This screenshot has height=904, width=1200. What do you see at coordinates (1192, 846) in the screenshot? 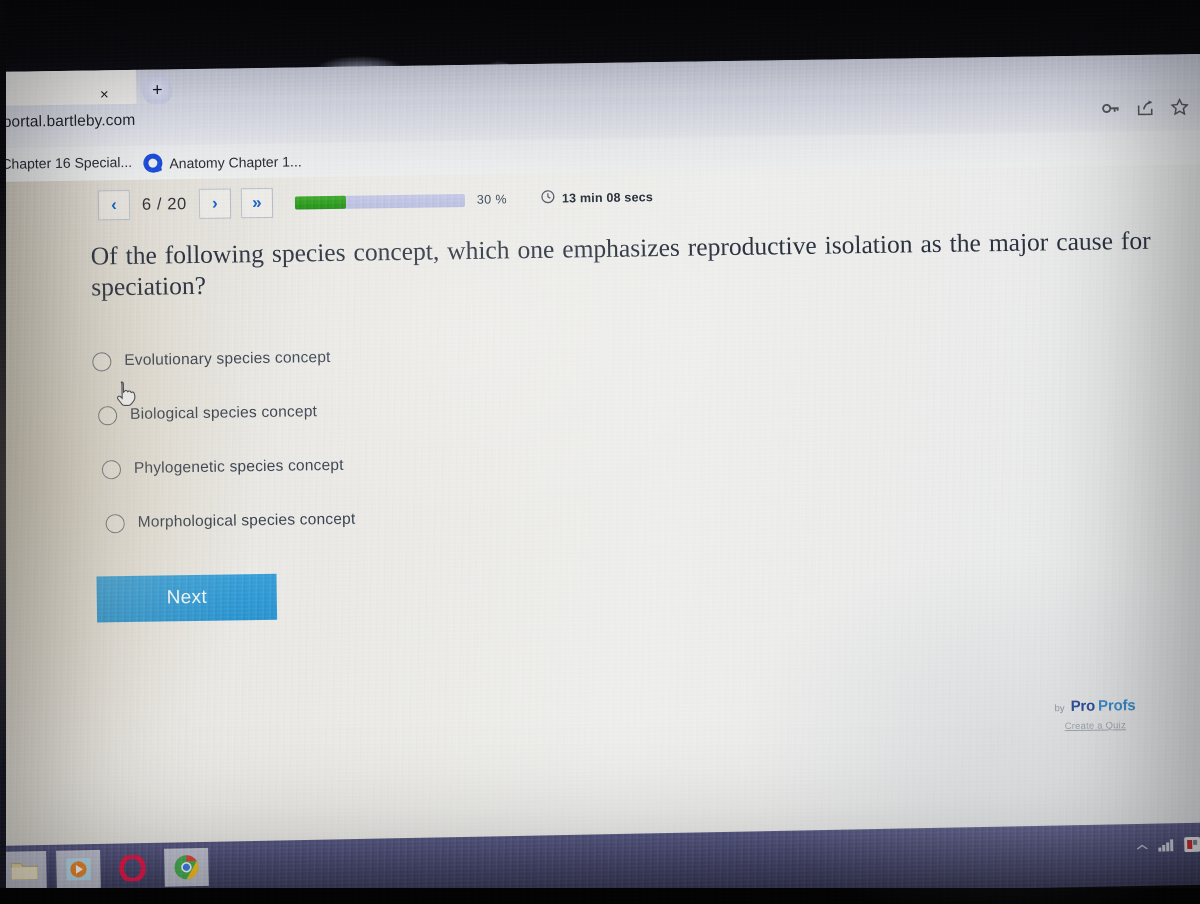
I see `notification-badge-icon` at bounding box center [1192, 846].